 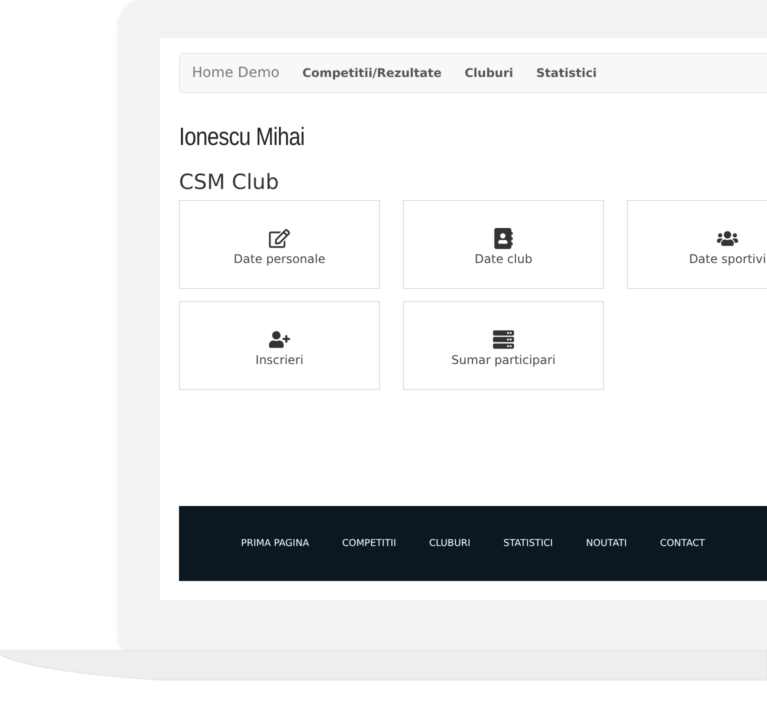 I want to click on footer-link: NOUTATI, so click(x=606, y=543).